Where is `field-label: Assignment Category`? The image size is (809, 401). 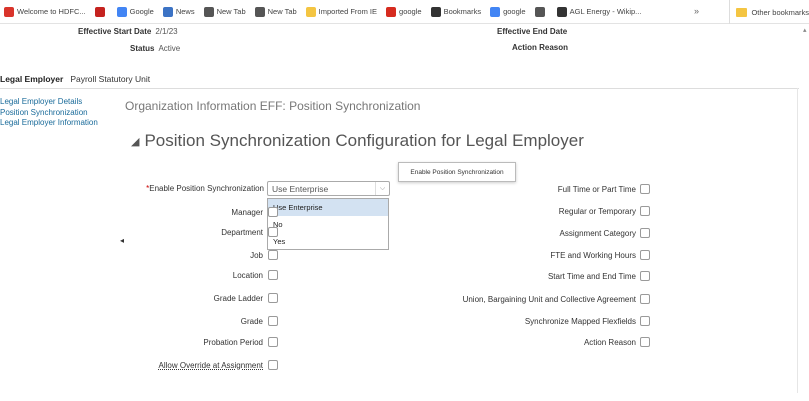
field-label: Assignment Category is located at coordinates (597, 233).